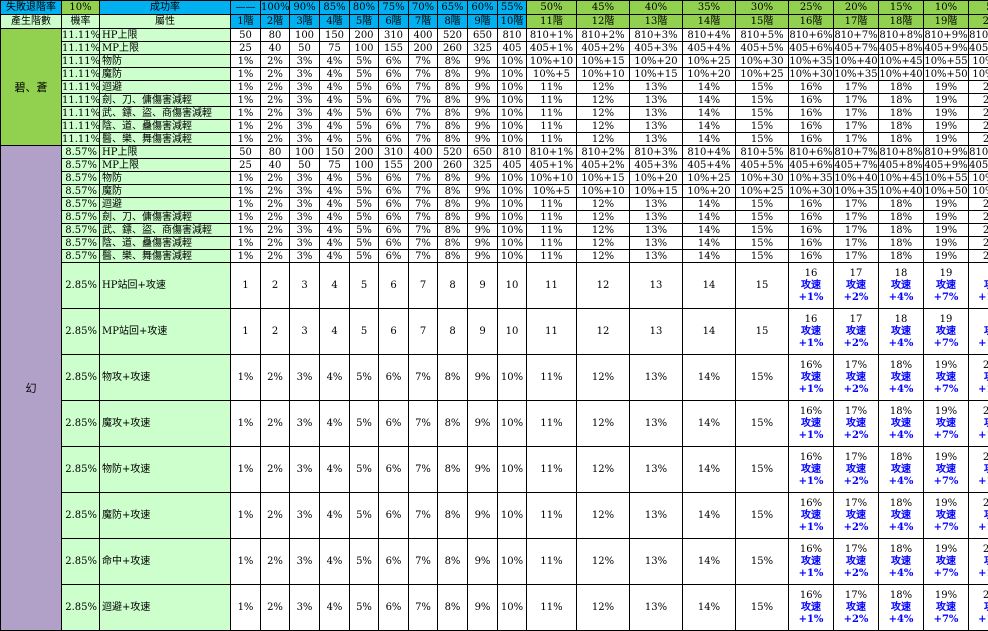 The width and height of the screenshot is (988, 631). I want to click on value-cell: 50, so click(246, 152).